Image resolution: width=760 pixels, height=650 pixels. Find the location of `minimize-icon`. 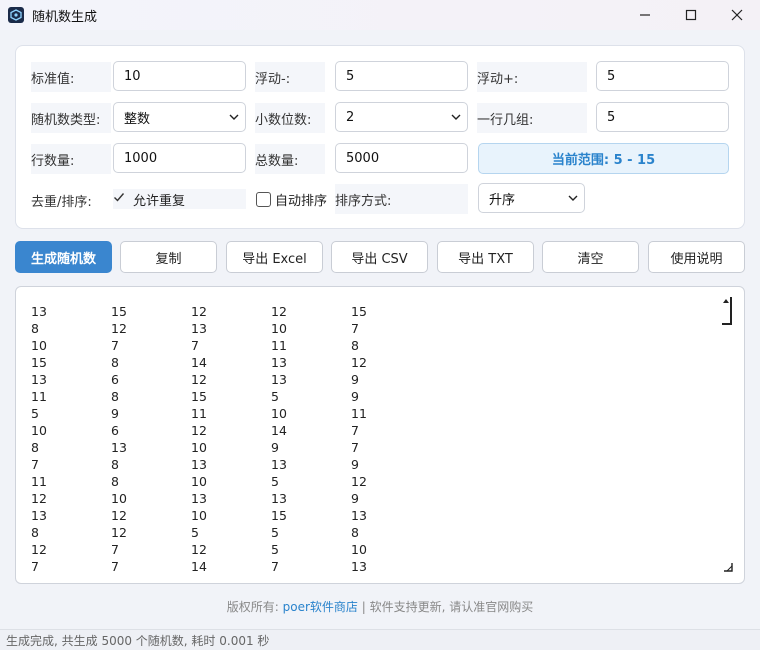

minimize-icon is located at coordinates (645, 15).